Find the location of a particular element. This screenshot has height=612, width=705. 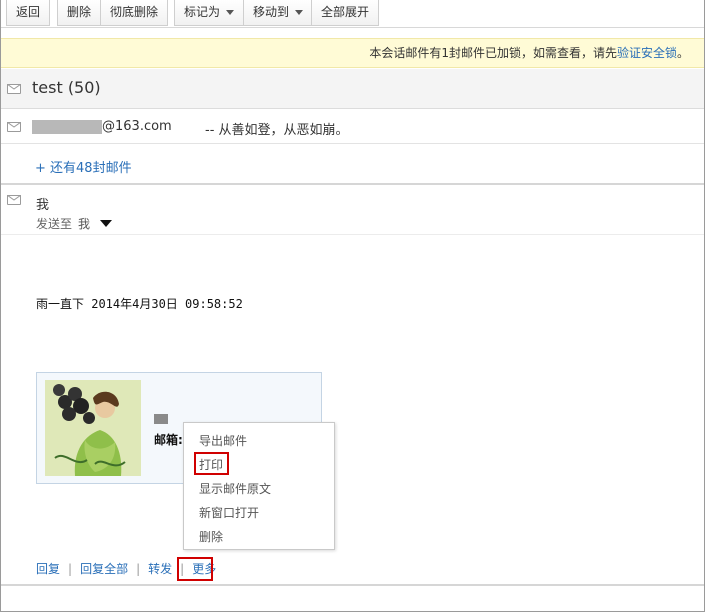

banner-tail: 。 is located at coordinates (682, 53).